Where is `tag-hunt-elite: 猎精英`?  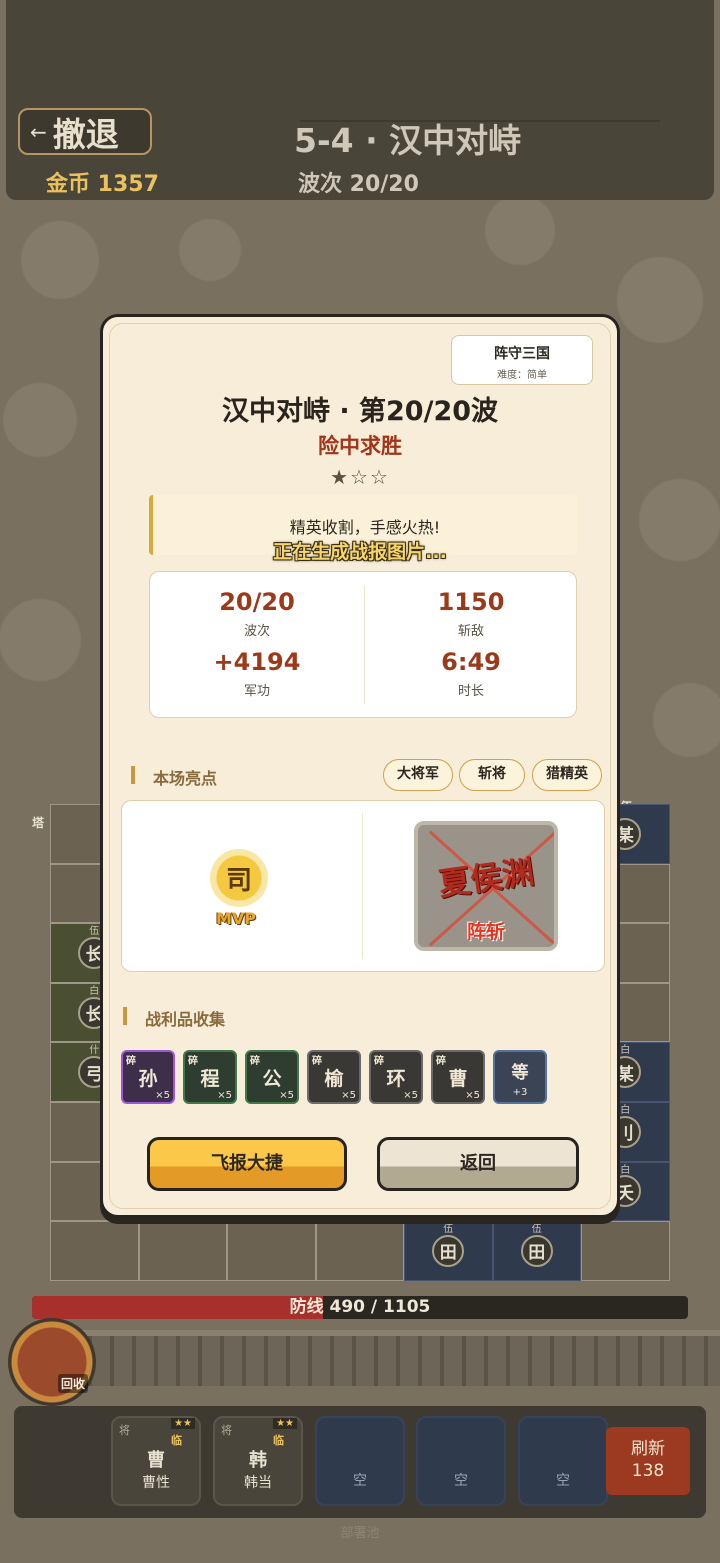 tag-hunt-elite: 猎精英 is located at coordinates (567, 775).